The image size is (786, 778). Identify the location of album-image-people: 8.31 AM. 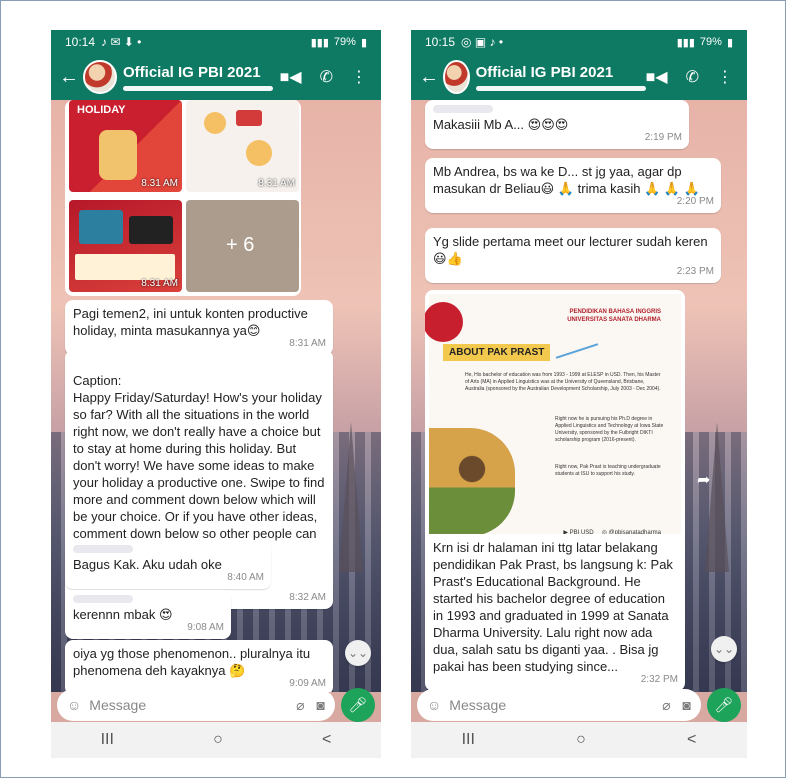
(242, 146).